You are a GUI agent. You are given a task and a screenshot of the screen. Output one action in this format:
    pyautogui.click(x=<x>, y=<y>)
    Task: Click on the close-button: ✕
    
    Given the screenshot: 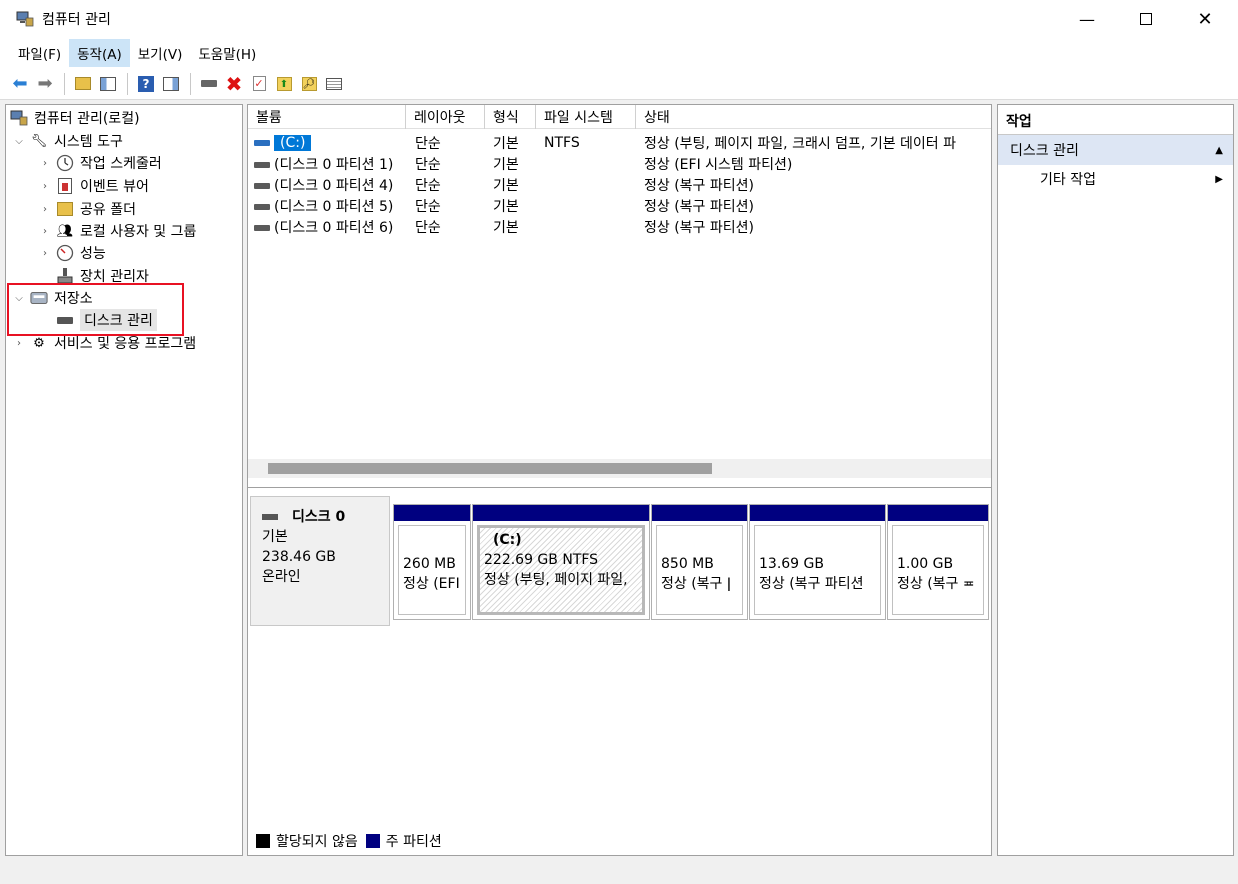 What is the action you would take?
    pyautogui.click(x=1205, y=19)
    